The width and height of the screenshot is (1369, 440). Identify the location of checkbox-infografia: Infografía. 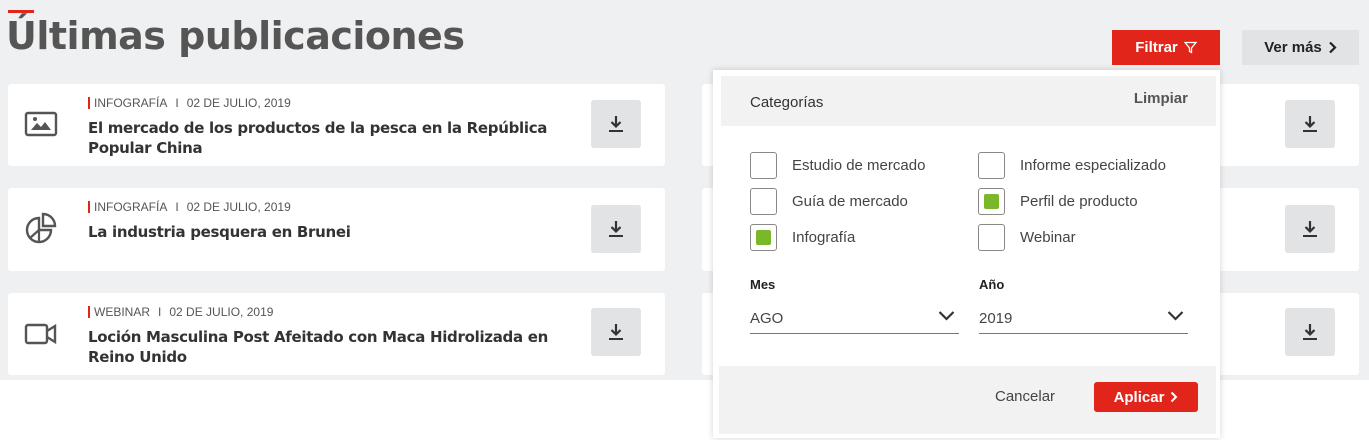
(802, 237).